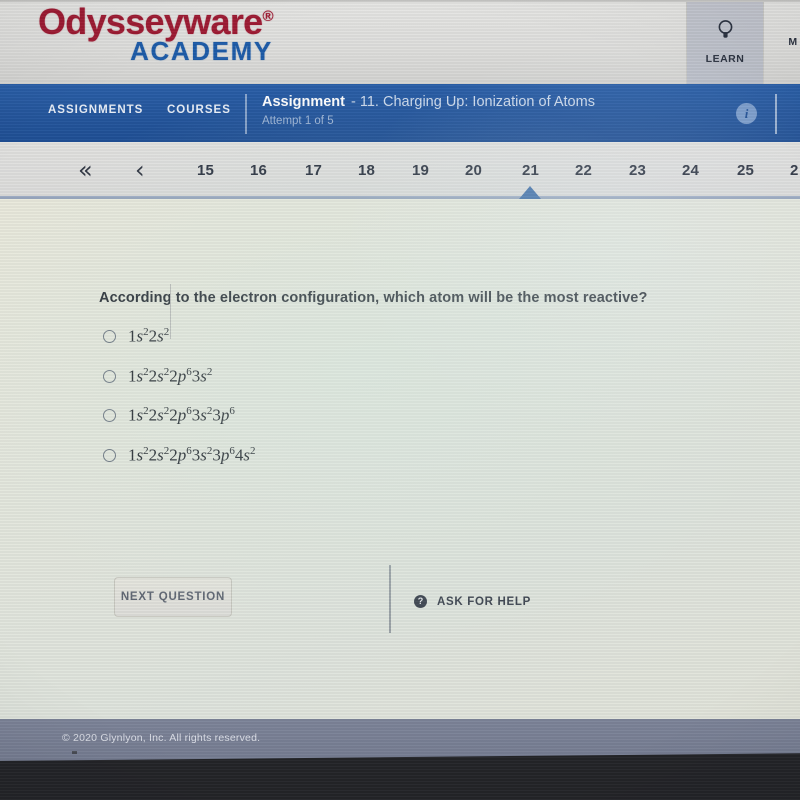  What do you see at coordinates (690, 170) in the screenshot?
I see `pager-page-24: 24` at bounding box center [690, 170].